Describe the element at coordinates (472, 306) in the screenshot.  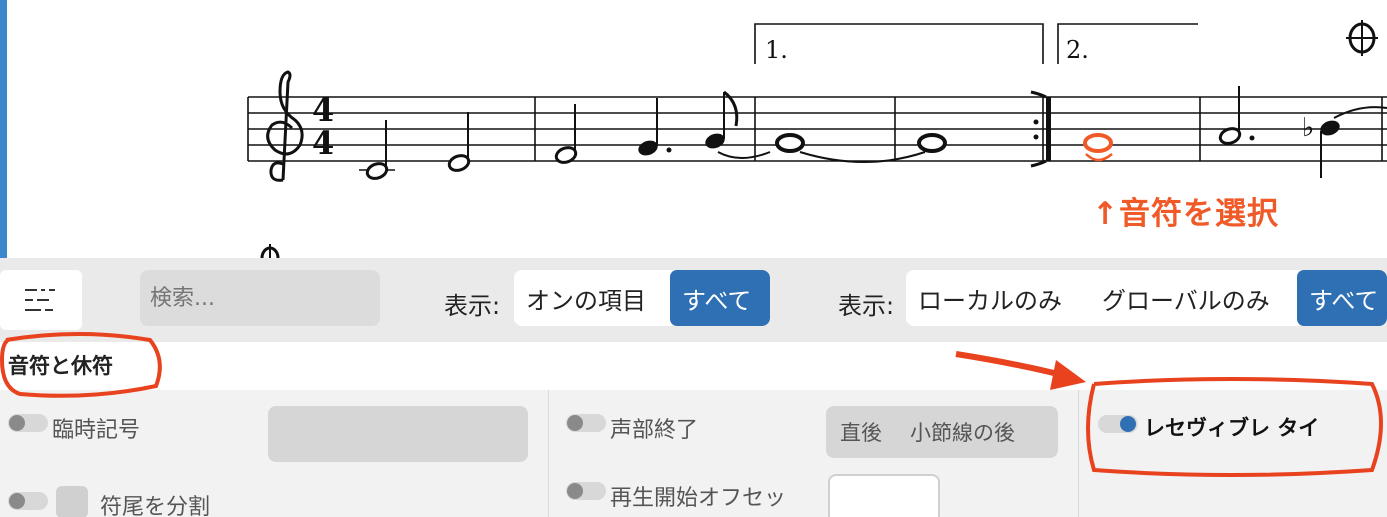
I see `show-label-1: 表示:` at that location.